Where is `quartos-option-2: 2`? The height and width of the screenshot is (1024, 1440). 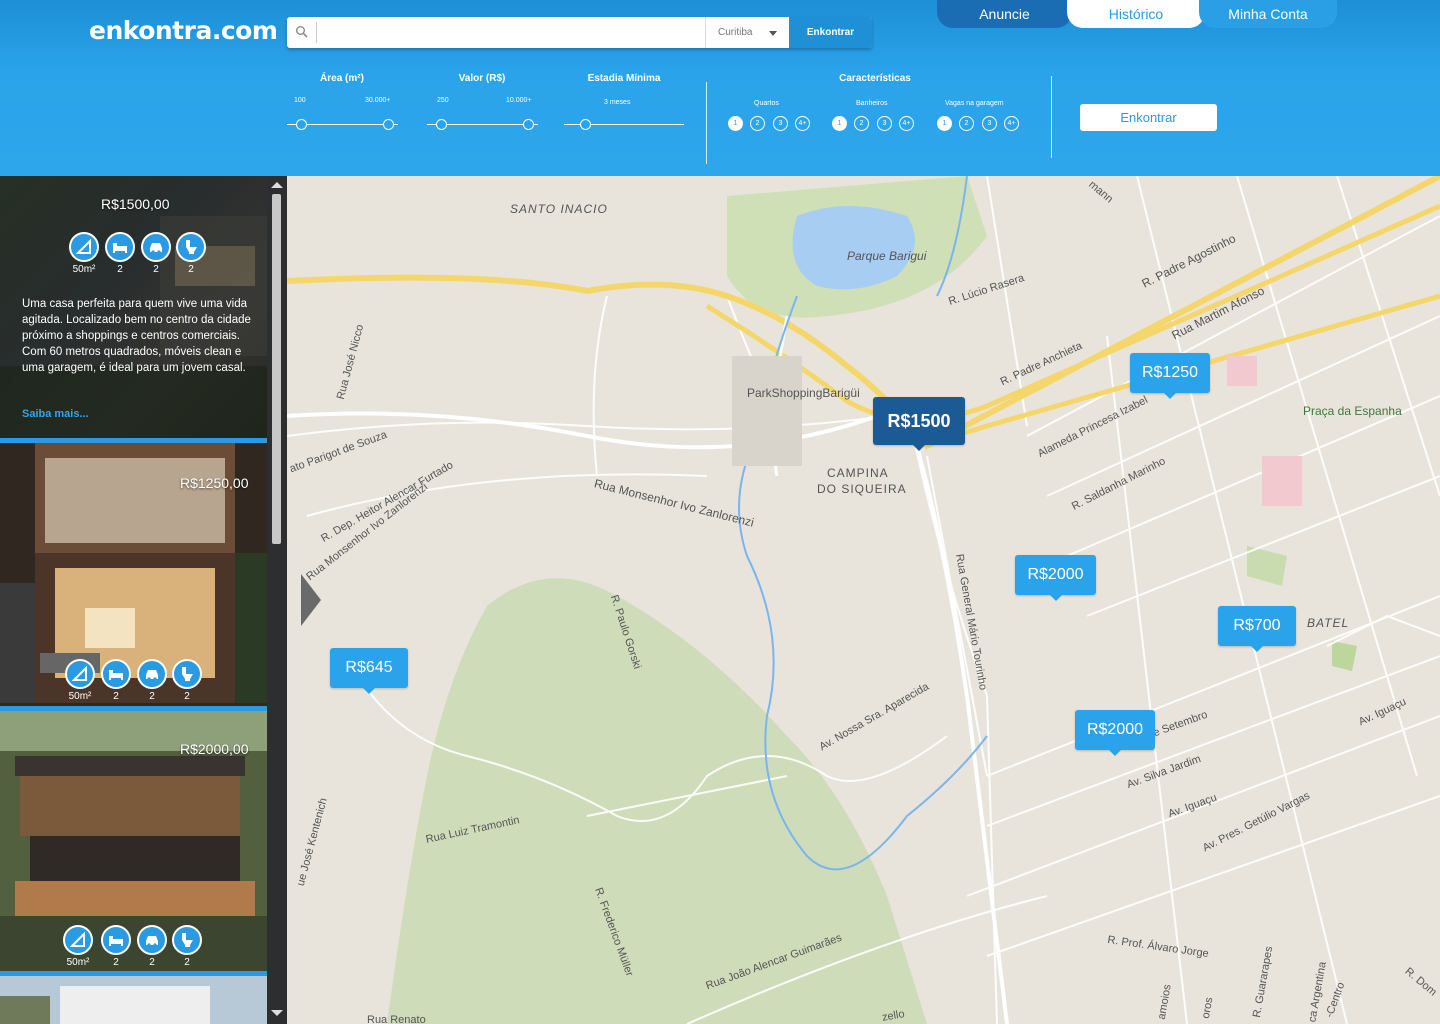 quartos-option-2: 2 is located at coordinates (757, 123).